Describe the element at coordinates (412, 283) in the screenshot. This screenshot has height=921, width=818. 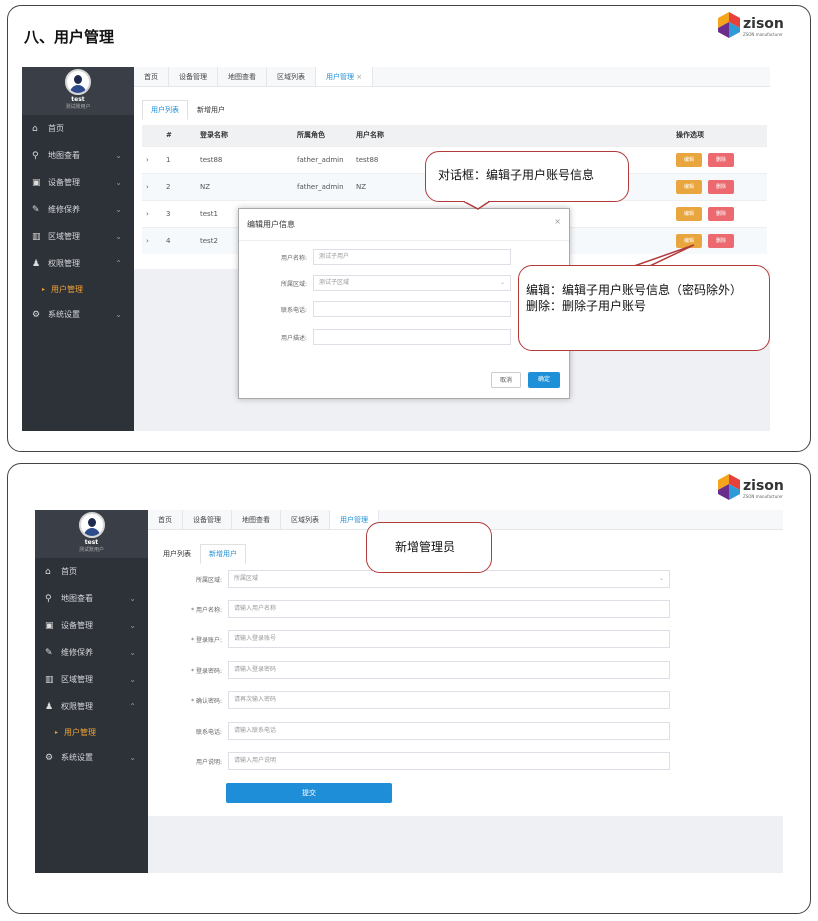
I see `area-select: 测试子区域 ⌄` at that location.